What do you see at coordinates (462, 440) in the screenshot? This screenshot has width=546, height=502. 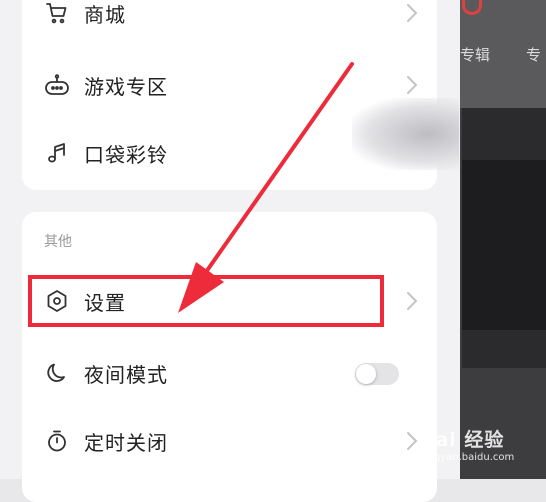 I see `watermark-main: Bai 经验` at bounding box center [462, 440].